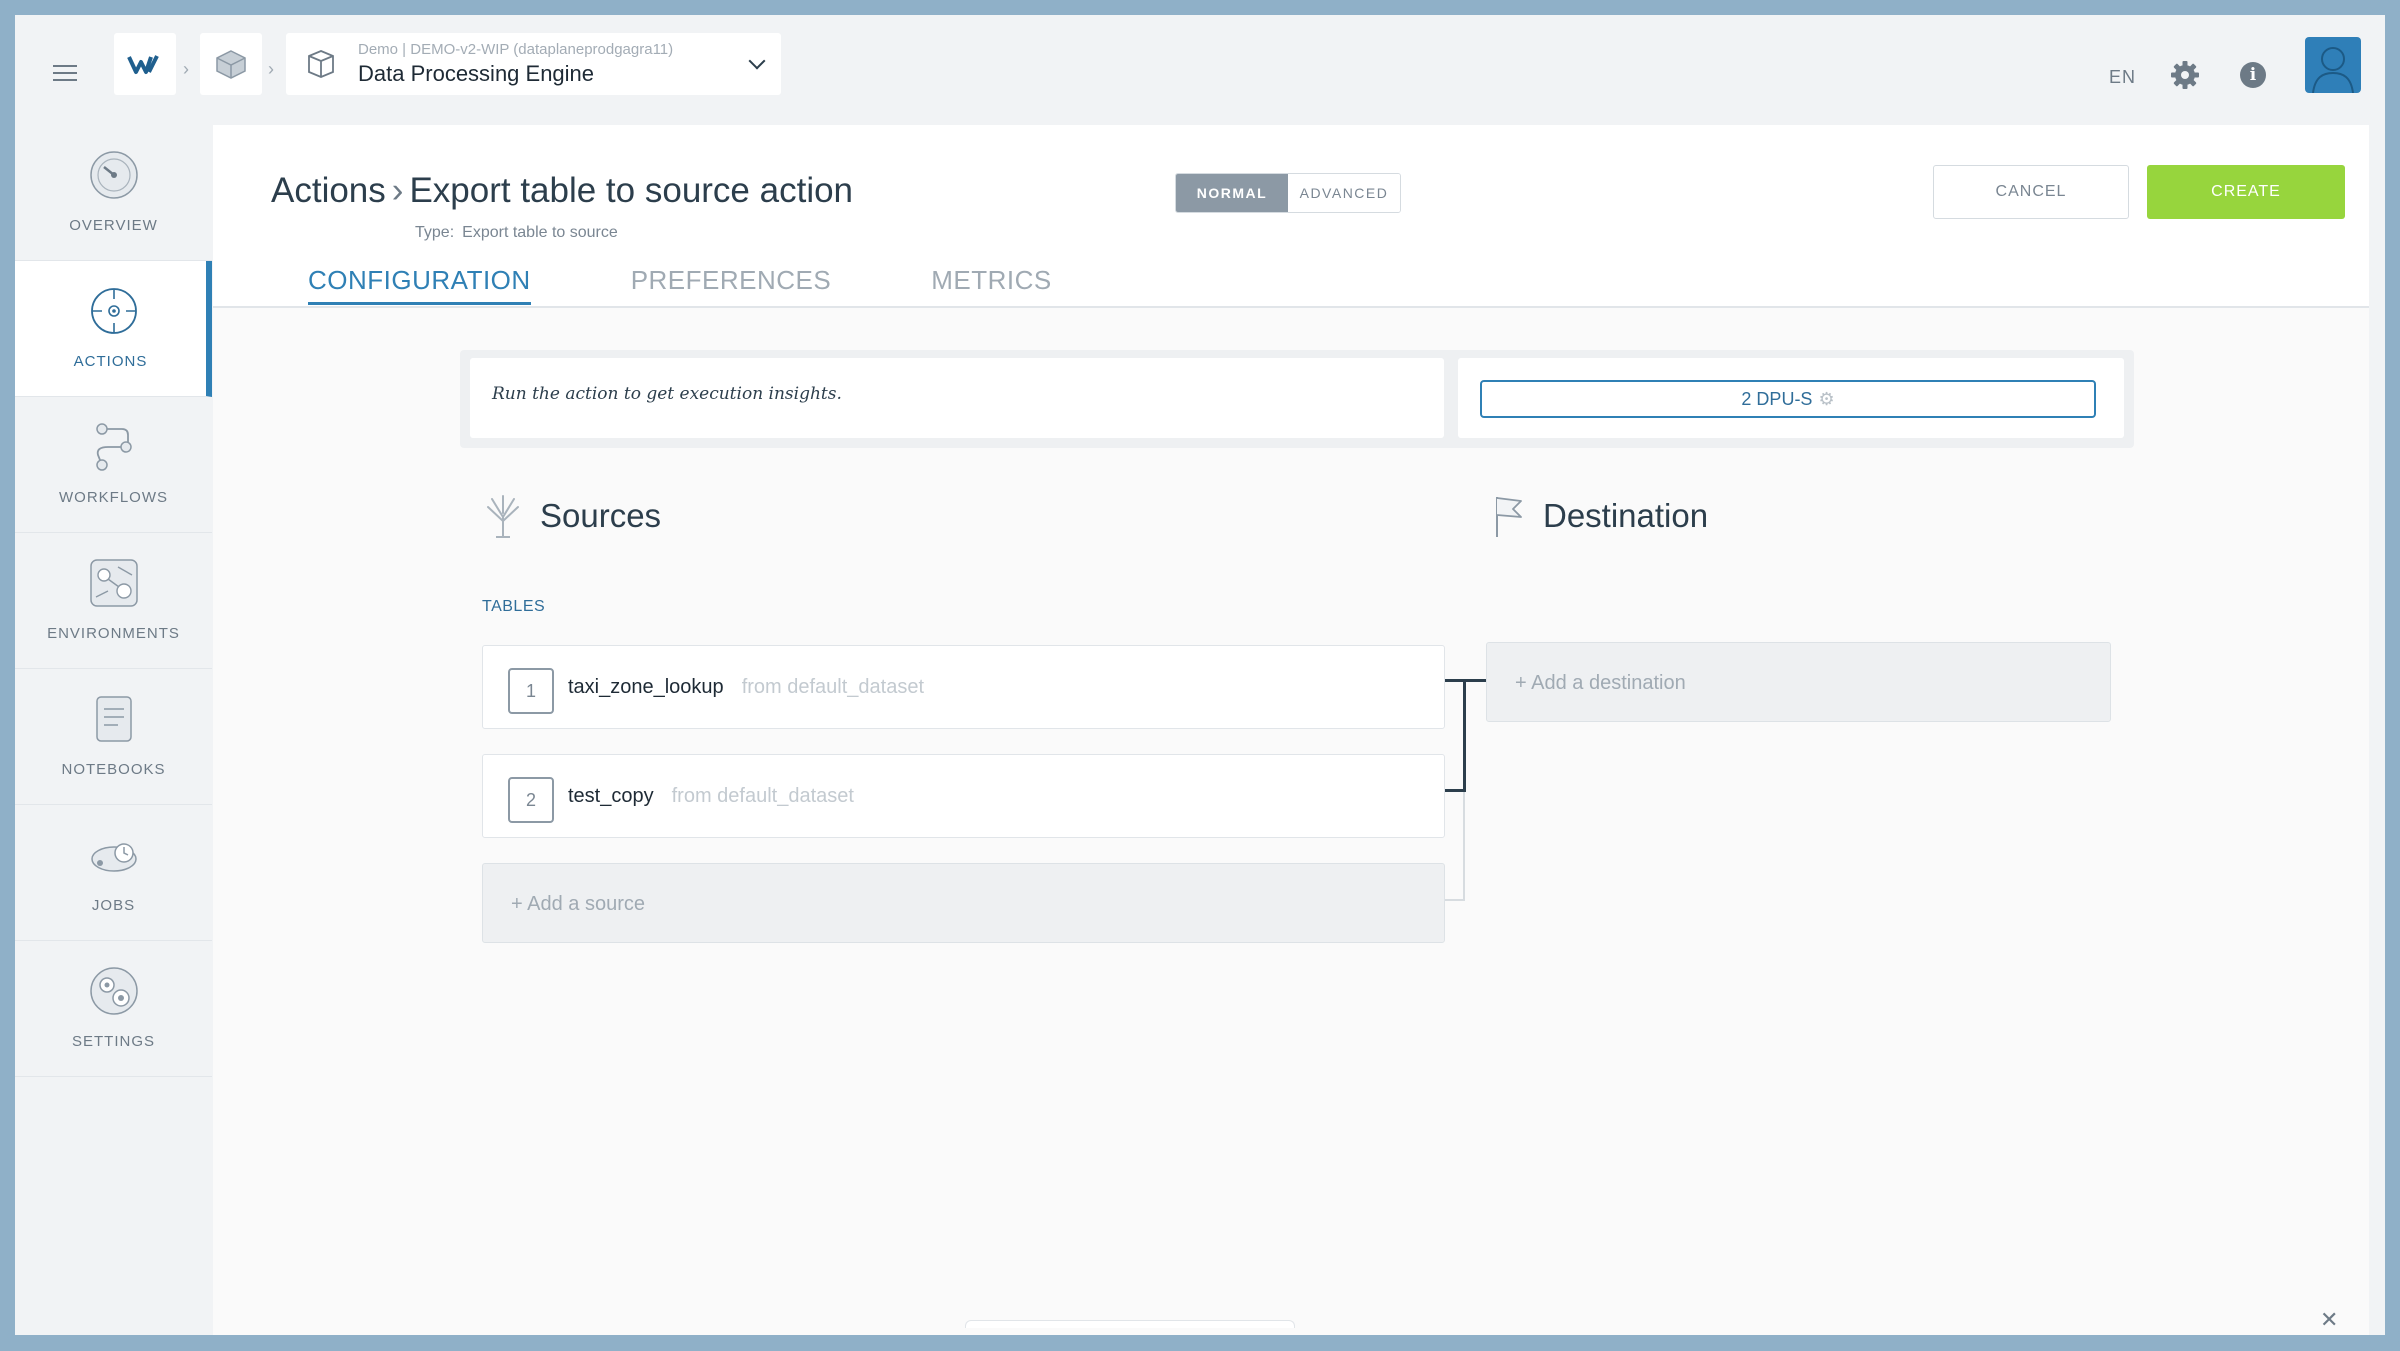 This screenshot has height=1351, width=2400. I want to click on tables-label: TABLES, so click(514, 606).